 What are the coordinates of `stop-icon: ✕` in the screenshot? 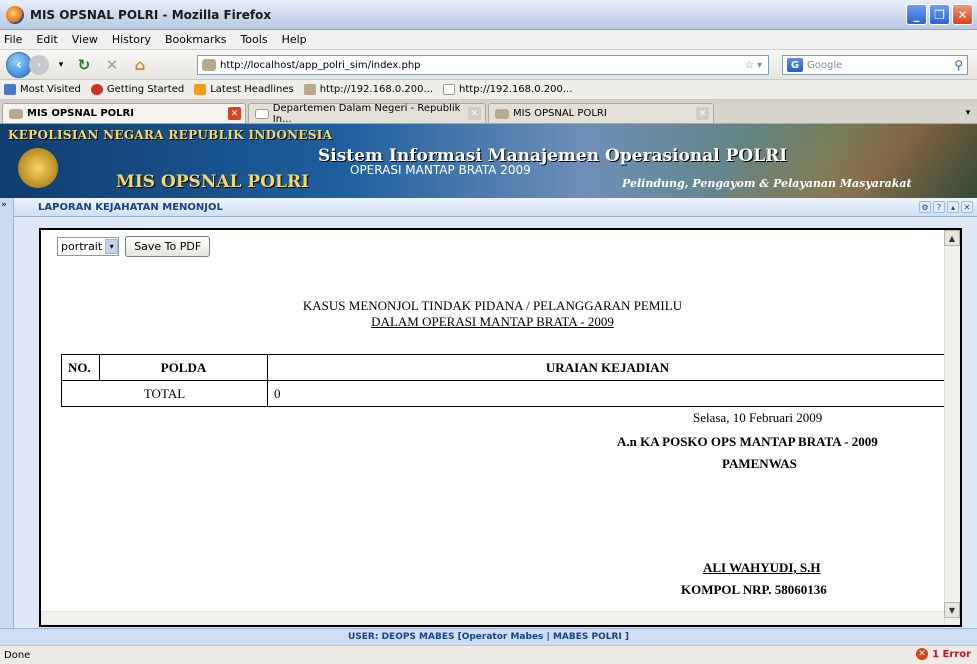 It's located at (112, 65).